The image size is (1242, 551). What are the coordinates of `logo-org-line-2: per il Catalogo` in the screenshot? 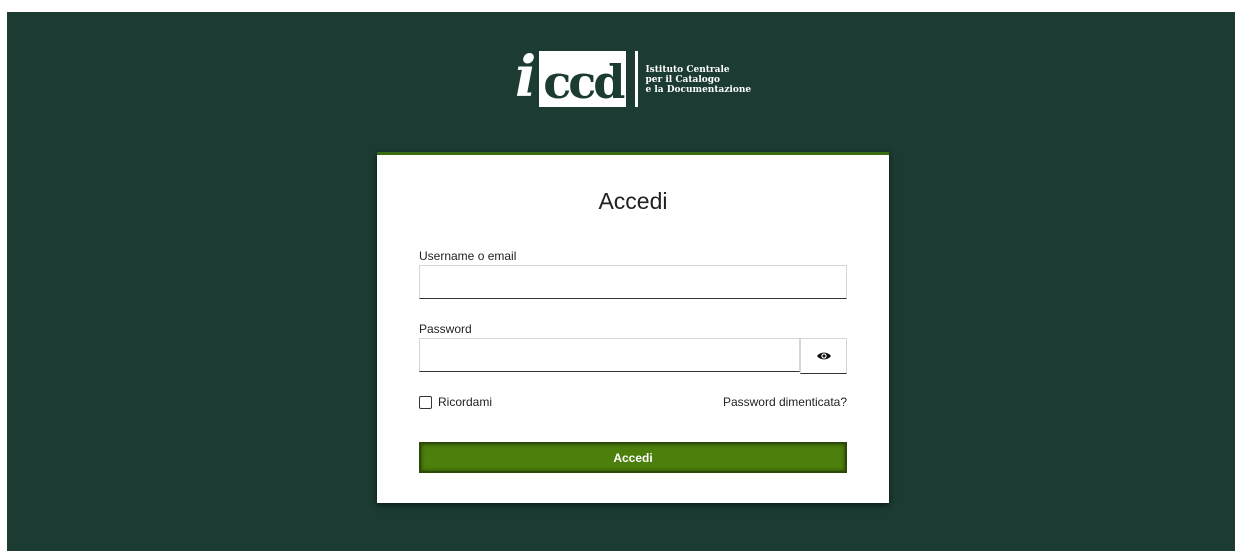 It's located at (683, 80).